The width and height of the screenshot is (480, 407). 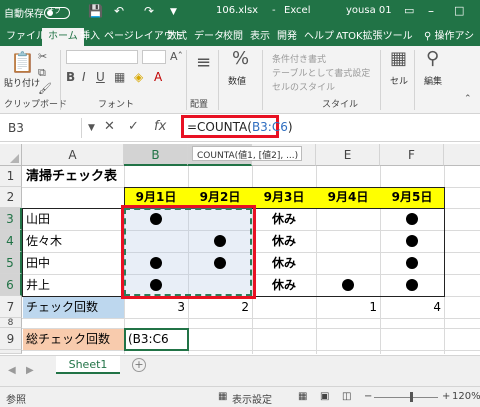 What do you see at coordinates (30, 370) in the screenshot?
I see `next-sheet-icon: ▶` at bounding box center [30, 370].